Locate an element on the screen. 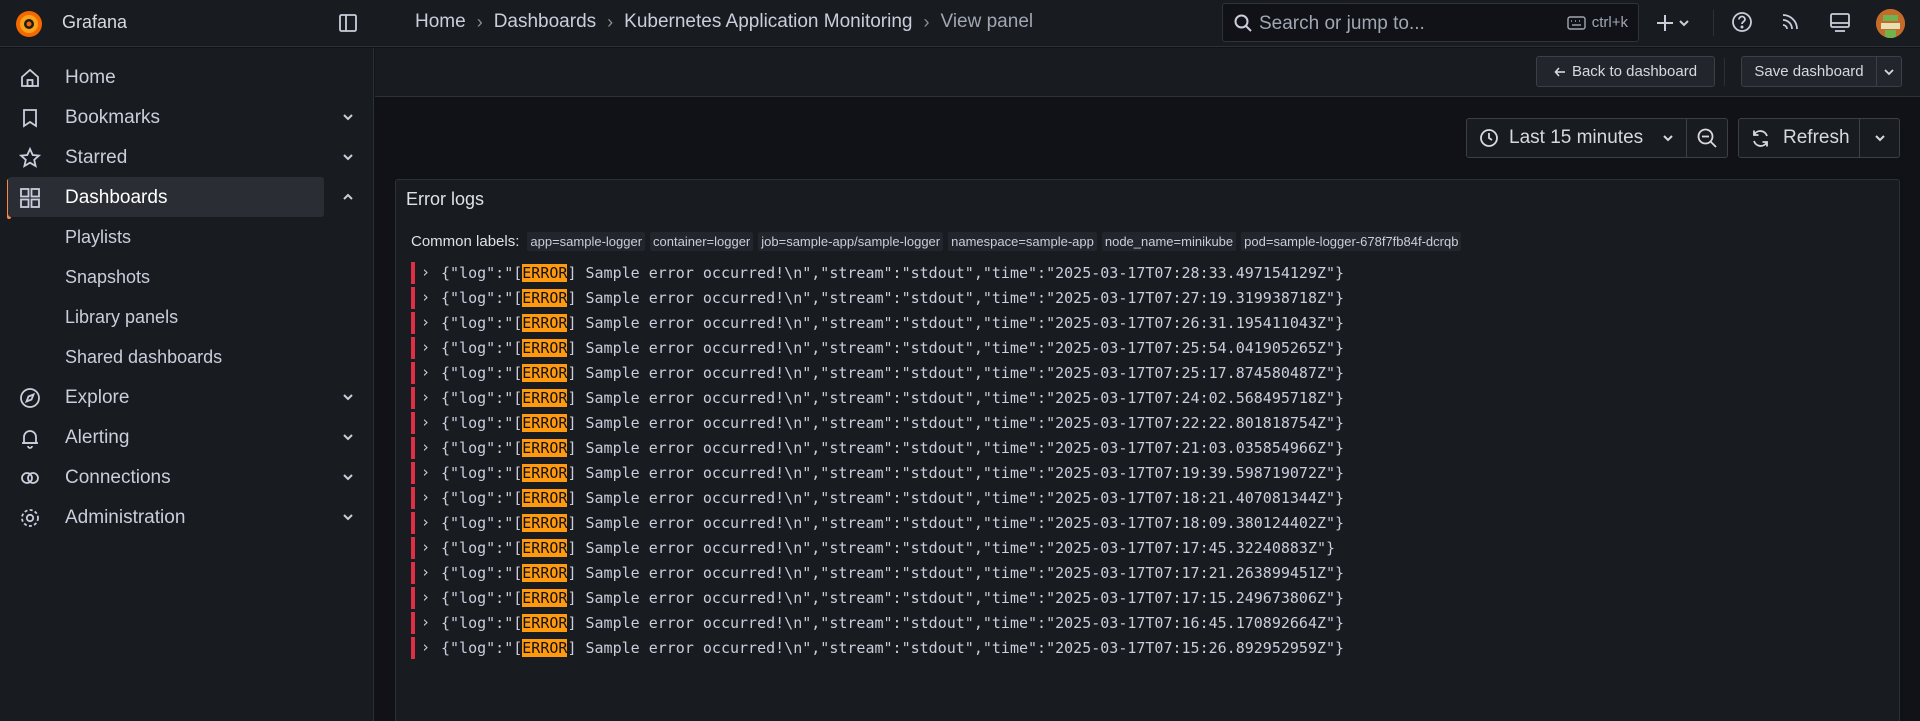 The height and width of the screenshot is (721, 1920). sidebar-item-label: Alerting is located at coordinates (97, 437).